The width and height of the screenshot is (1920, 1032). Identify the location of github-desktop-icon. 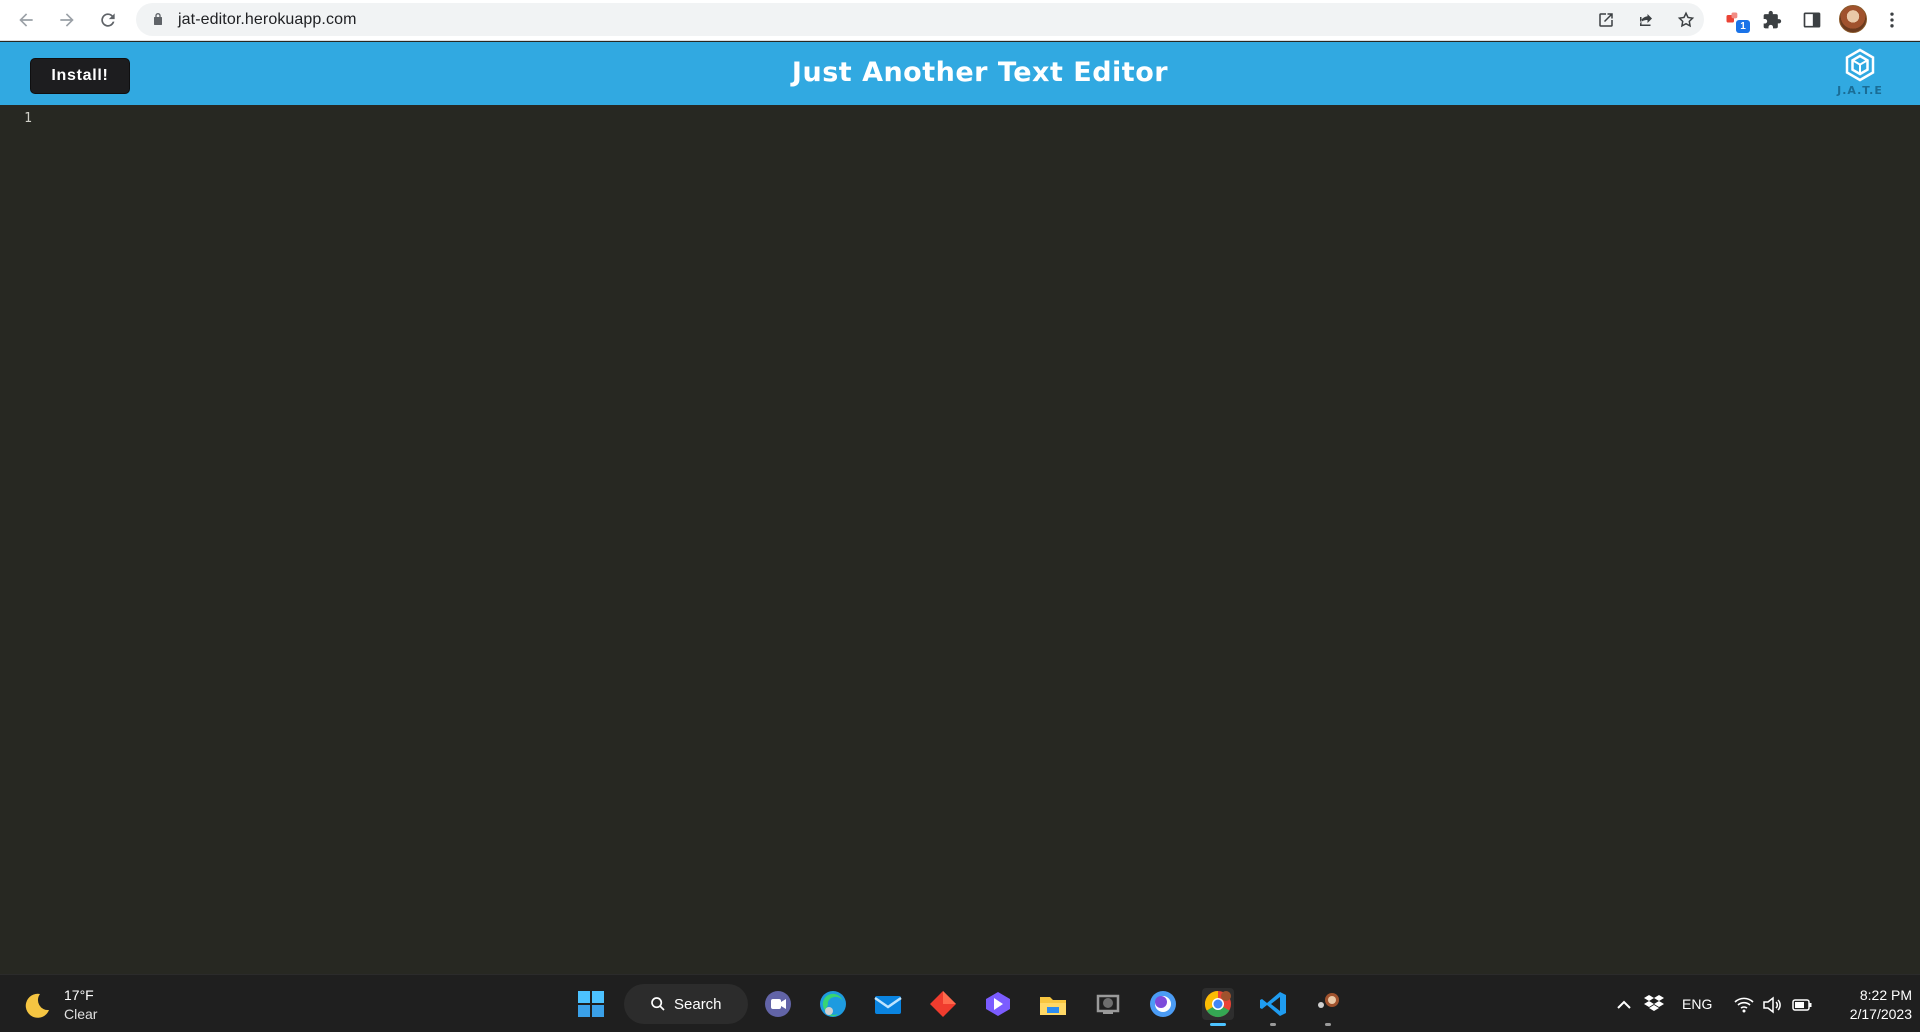
(1108, 1004).